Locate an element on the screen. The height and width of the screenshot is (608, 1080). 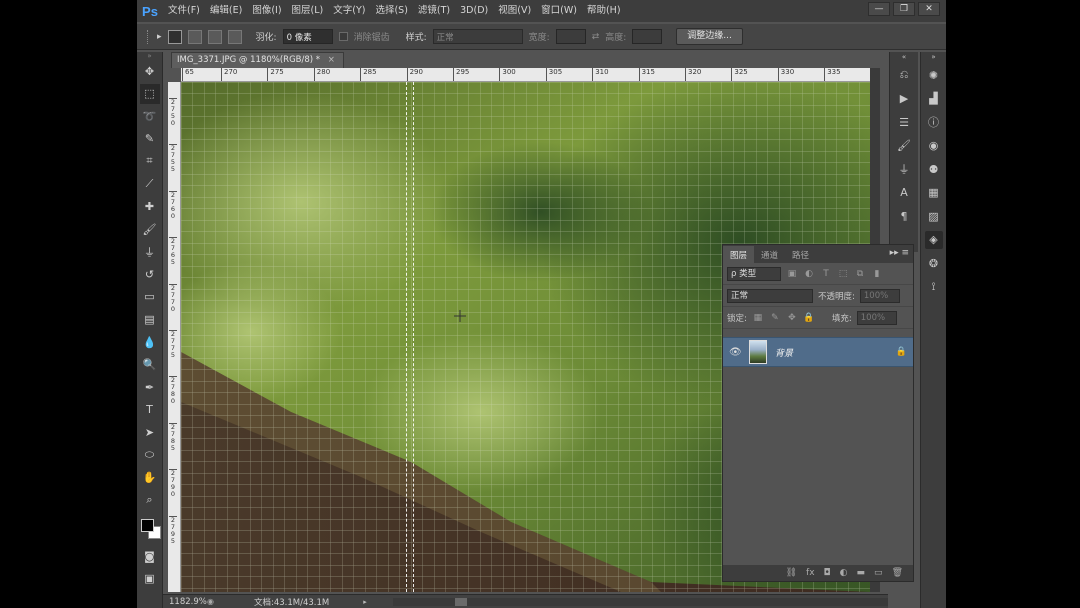
style-select: 正常 is located at coordinates (477, 36).